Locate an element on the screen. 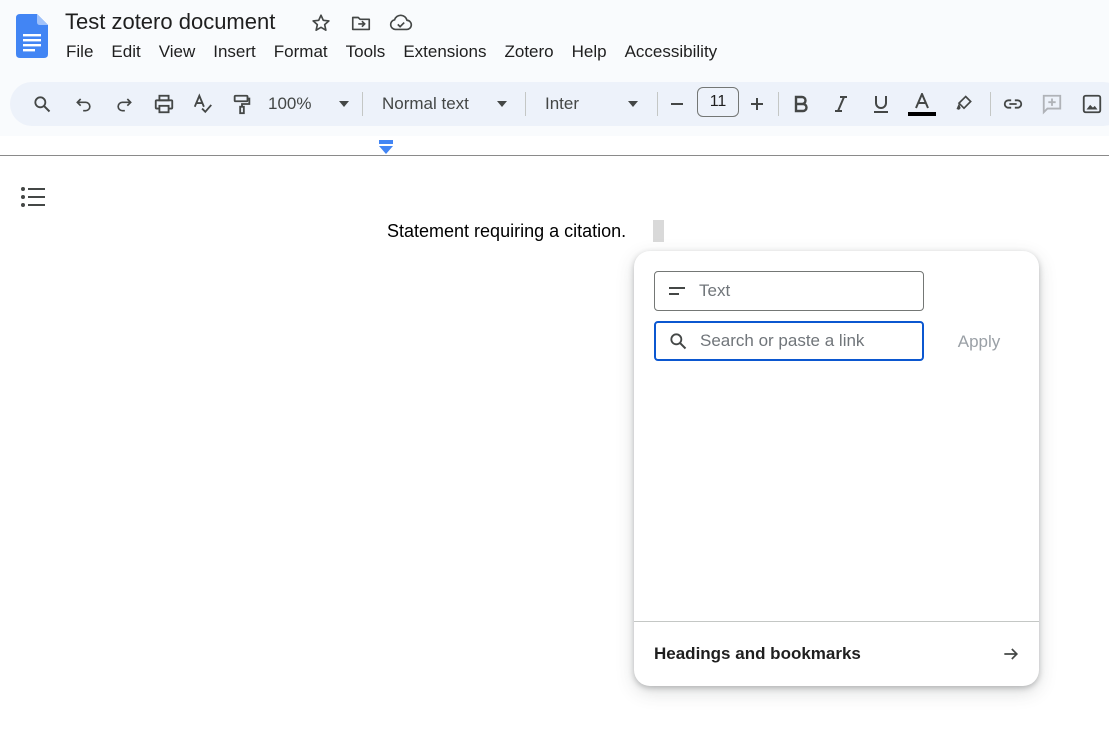  link-icon is located at coordinates (1013, 104).